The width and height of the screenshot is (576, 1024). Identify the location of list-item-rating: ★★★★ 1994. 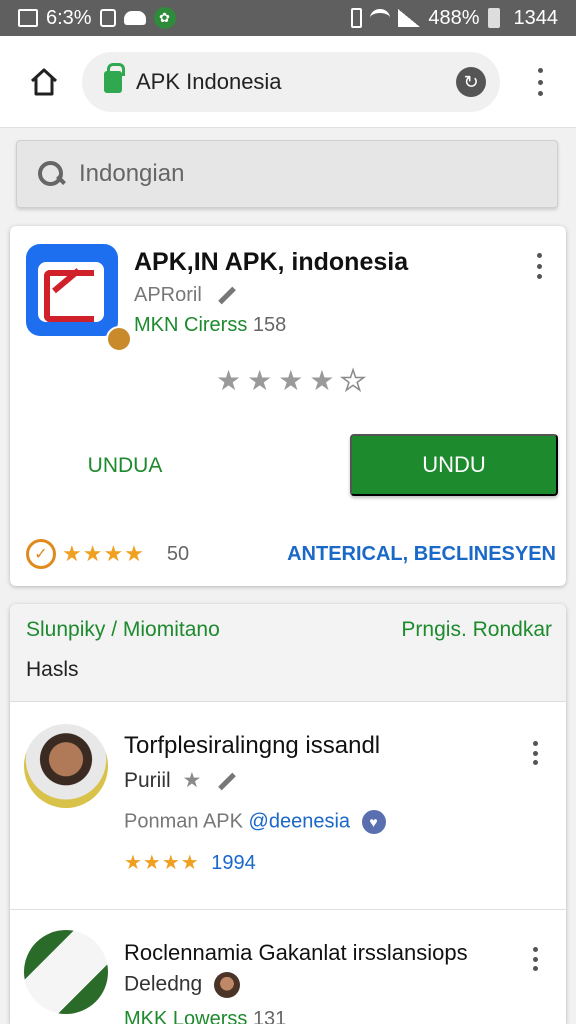
(190, 862).